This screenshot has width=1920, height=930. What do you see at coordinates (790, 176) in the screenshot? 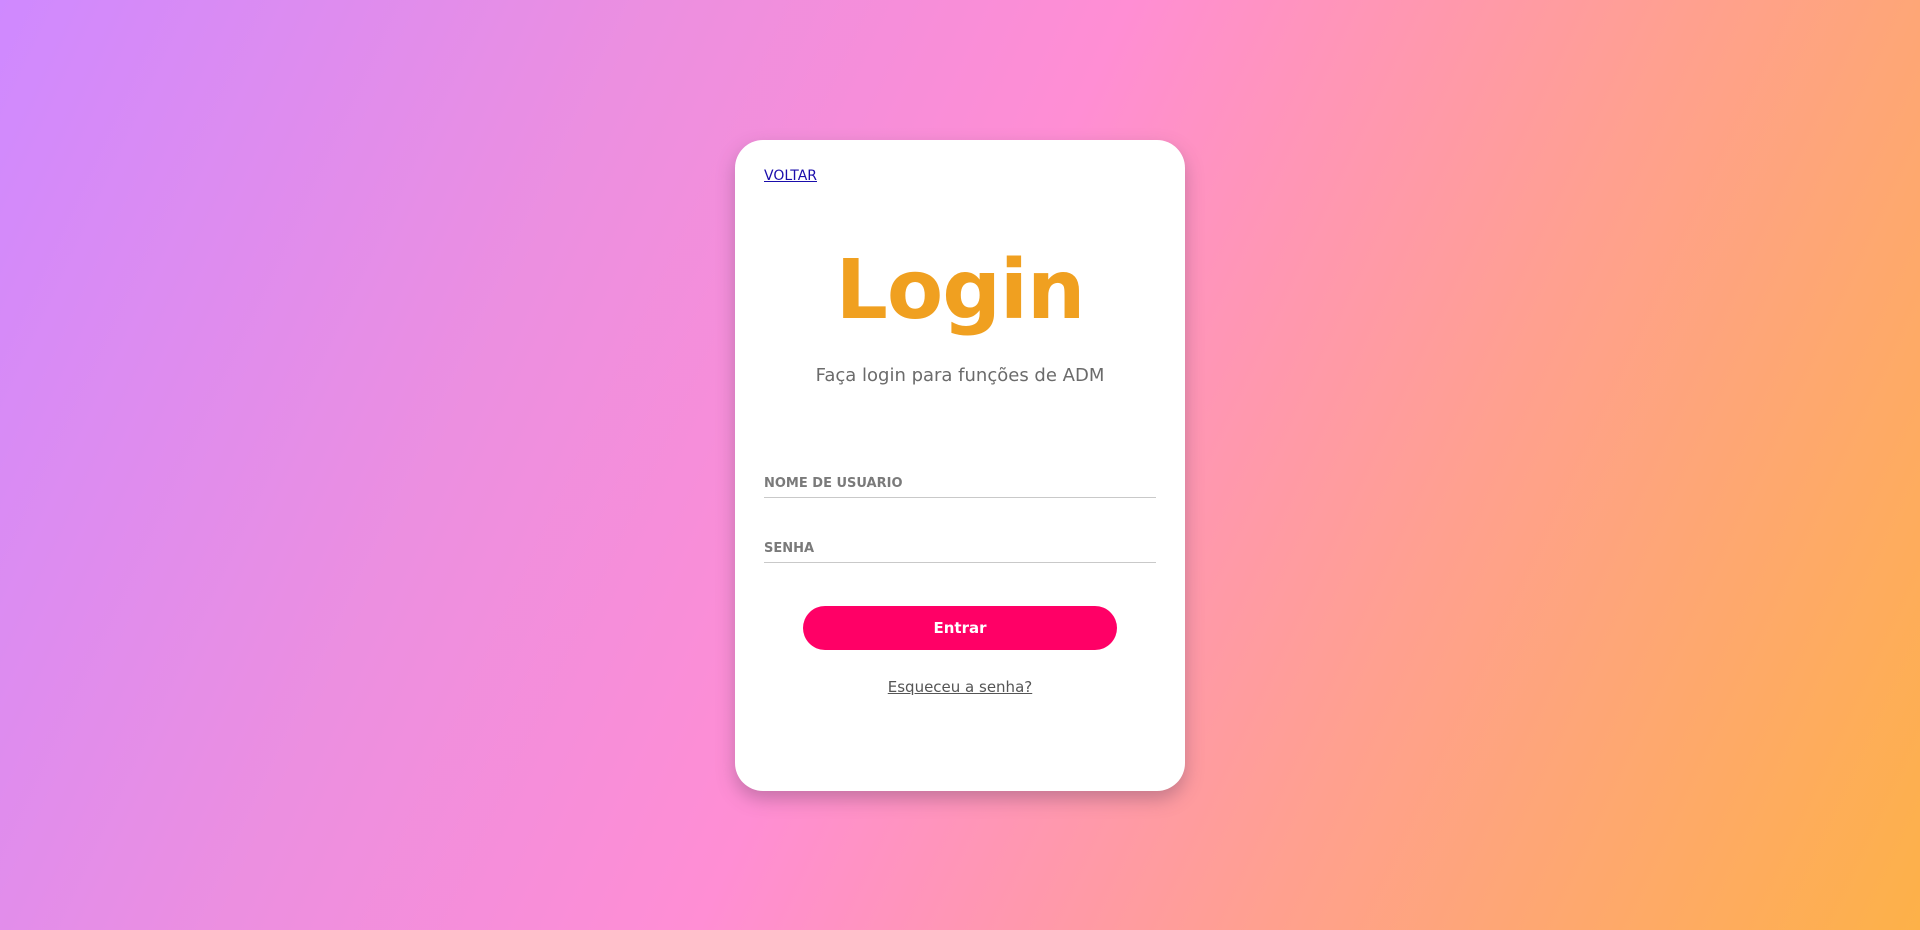
I see `back-link: VOLTAR` at bounding box center [790, 176].